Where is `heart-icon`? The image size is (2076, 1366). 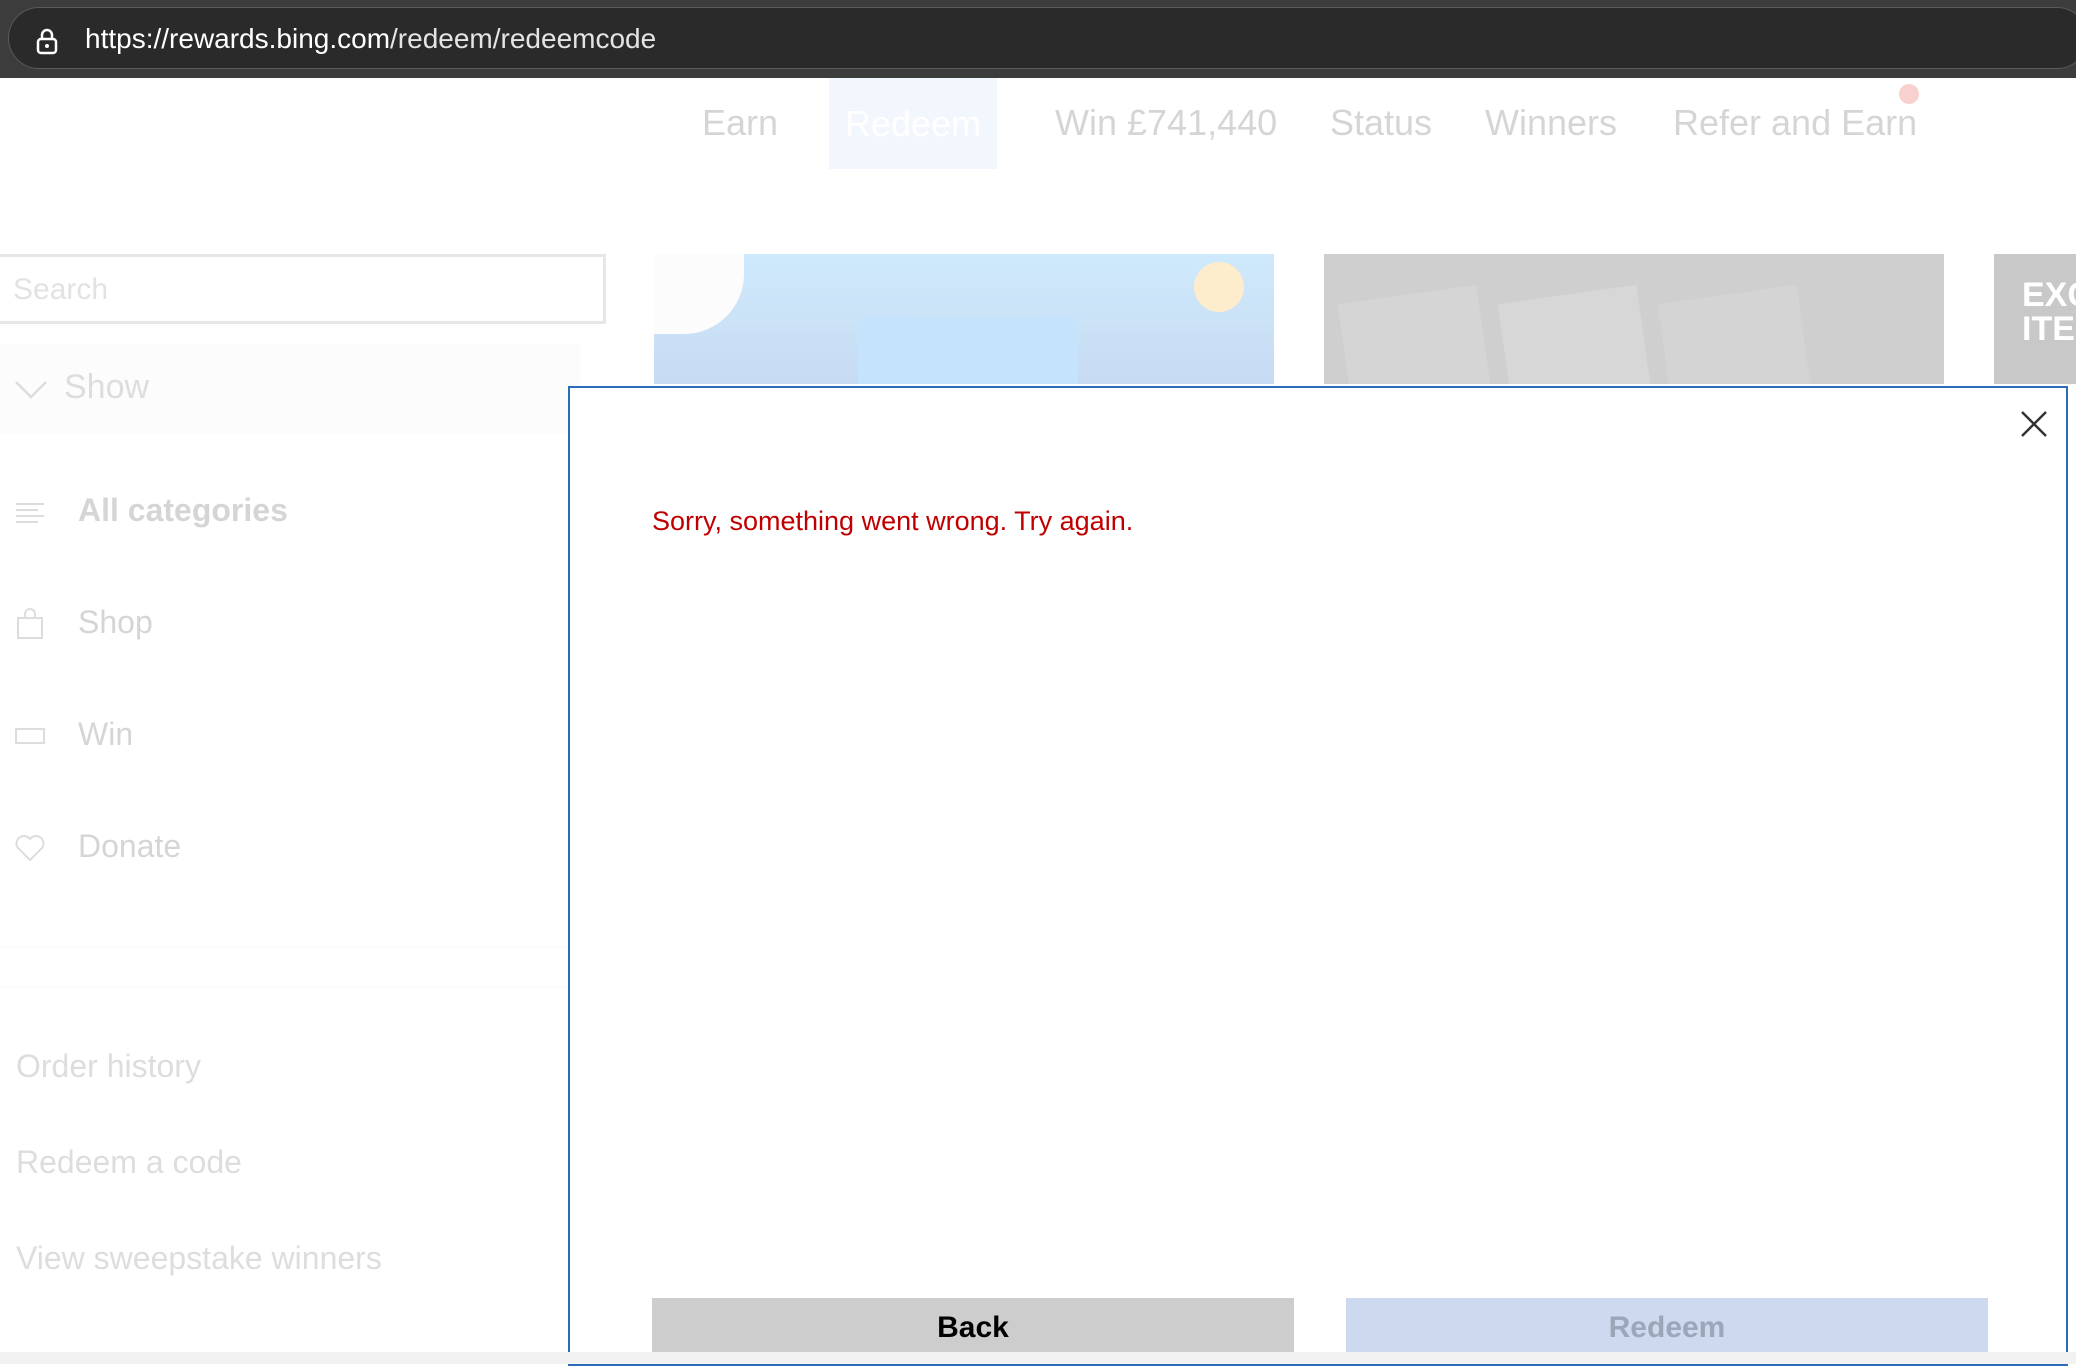 heart-icon is located at coordinates (30, 848).